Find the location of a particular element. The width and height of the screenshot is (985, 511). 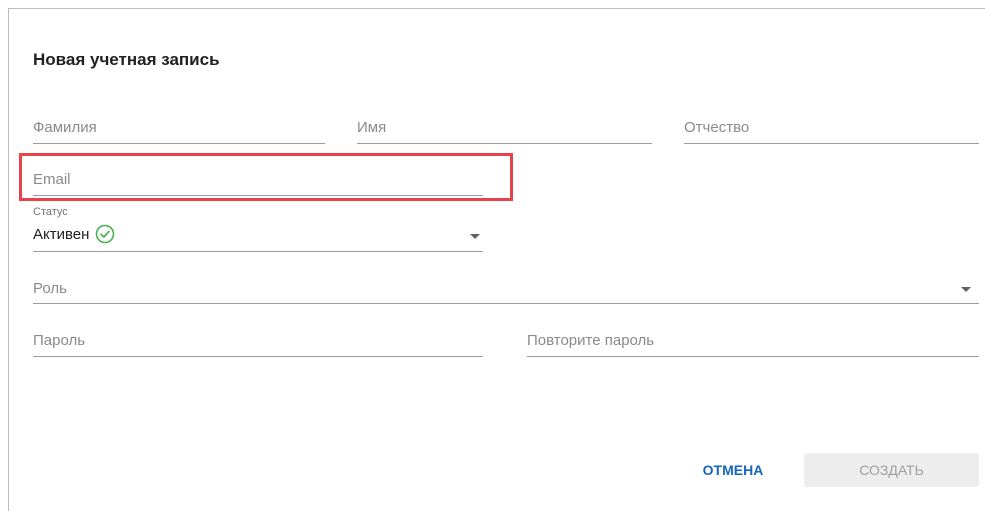

middle-name-field is located at coordinates (831, 131).